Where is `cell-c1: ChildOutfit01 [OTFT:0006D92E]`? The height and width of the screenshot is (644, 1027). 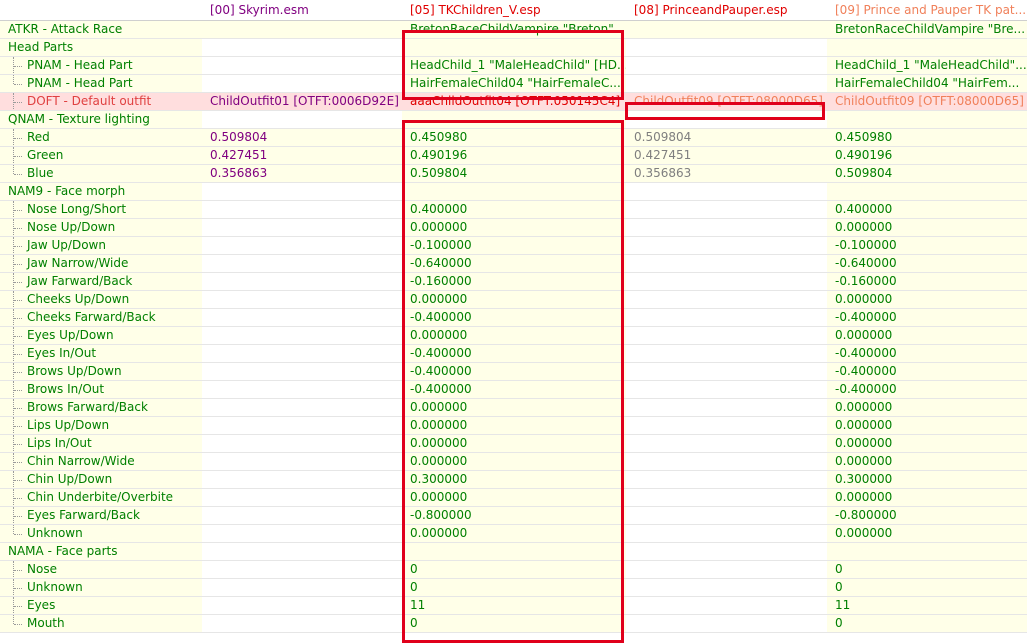 cell-c1: ChildOutfit01 [OTFT:0006D92E] is located at coordinates (308, 102).